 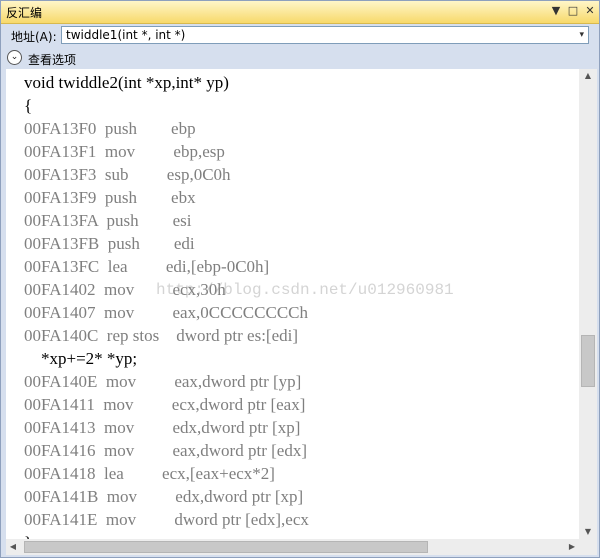 I want to click on scroll-right-icon: ▶, so click(x=572, y=547).